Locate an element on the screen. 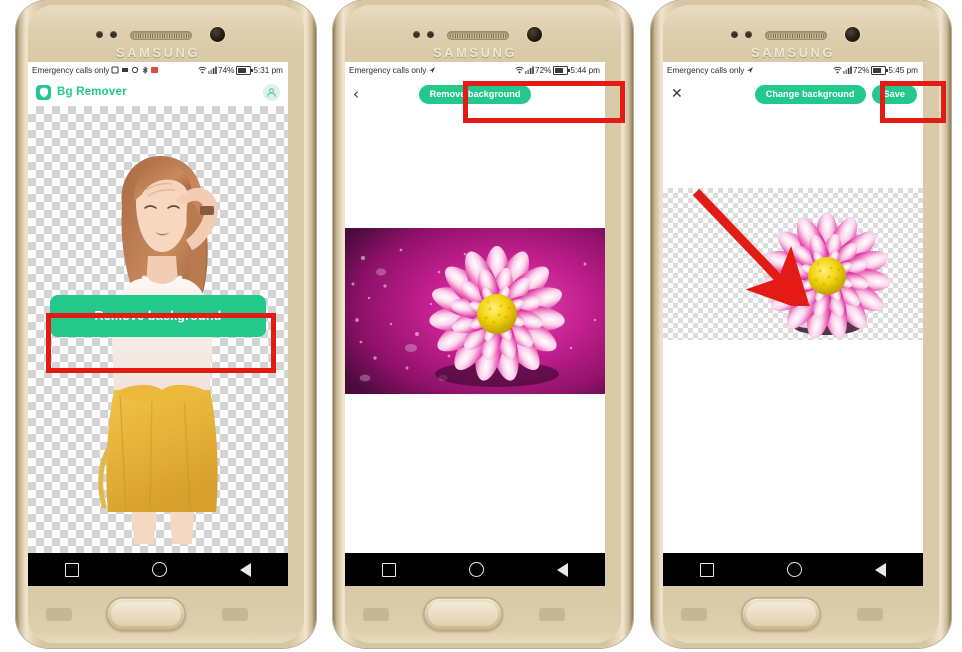  status-bar-right: 74% 5:31 pm is located at coordinates (240, 70).